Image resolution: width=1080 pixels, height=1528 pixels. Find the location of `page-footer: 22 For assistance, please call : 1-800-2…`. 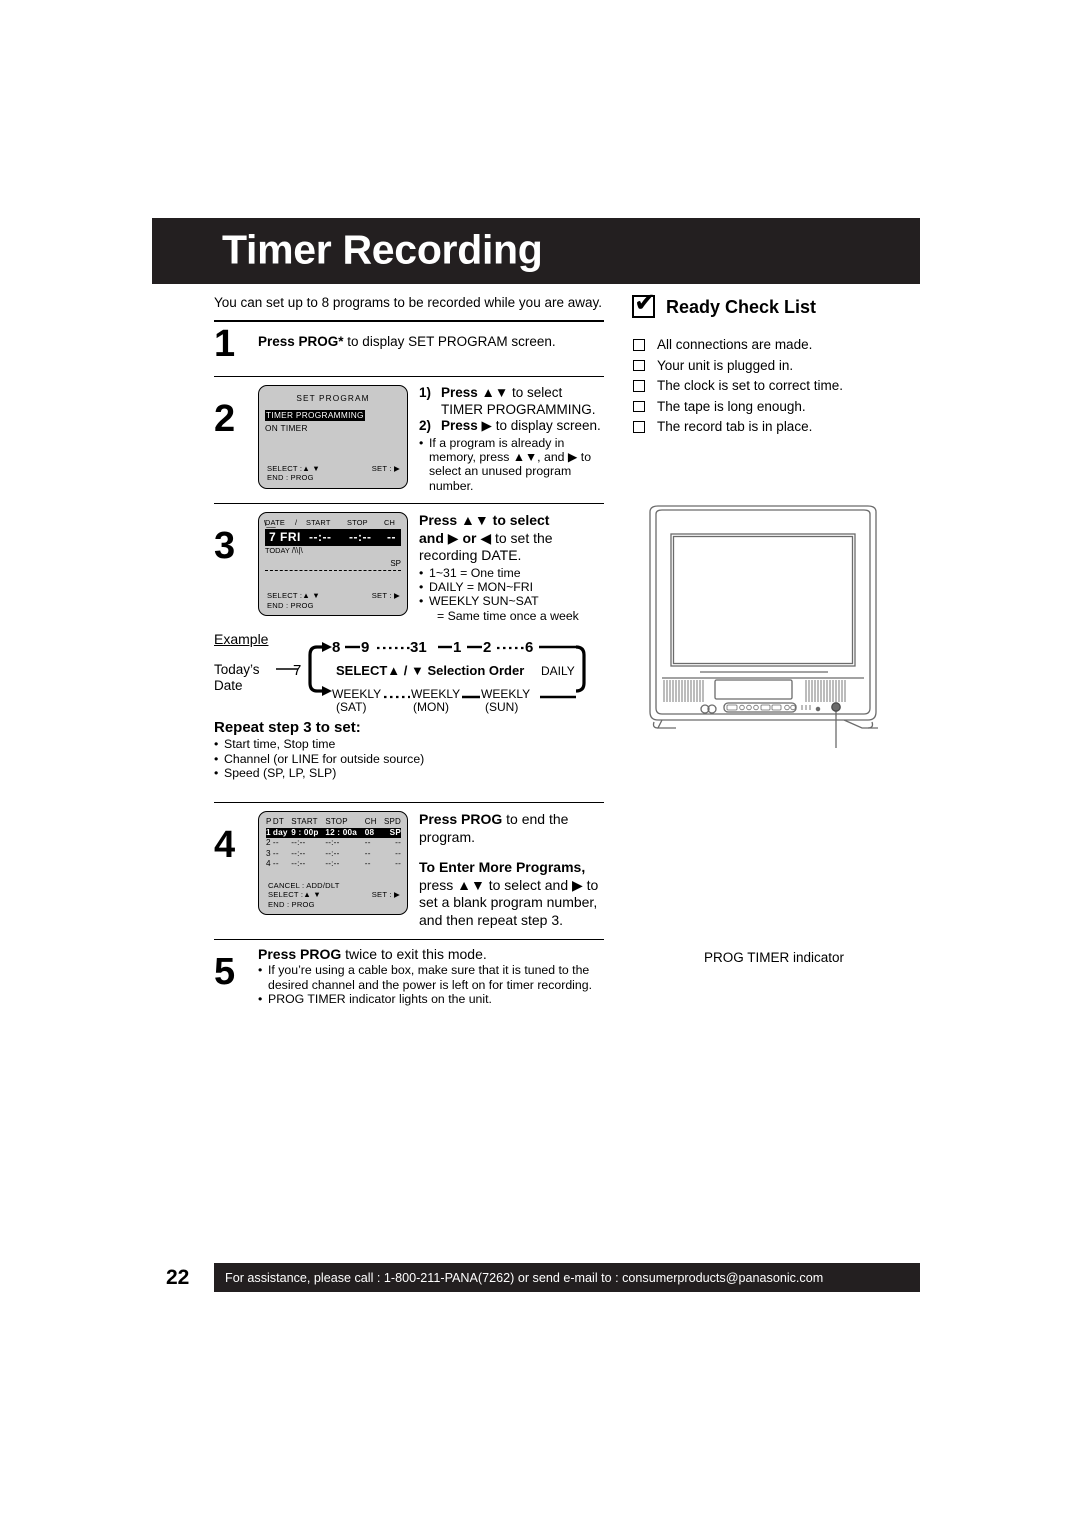

page-footer: 22 For assistance, please call : 1-800-2… is located at coordinates (536, 1278).